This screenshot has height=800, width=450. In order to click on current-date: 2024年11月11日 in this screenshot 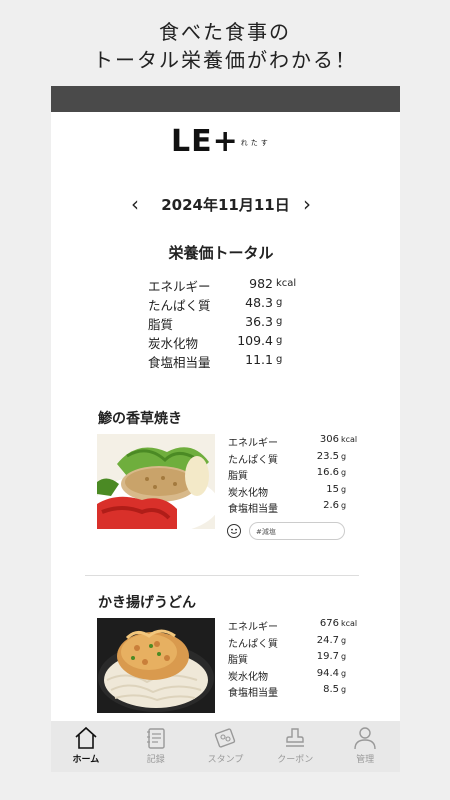, I will do `click(225, 205)`.